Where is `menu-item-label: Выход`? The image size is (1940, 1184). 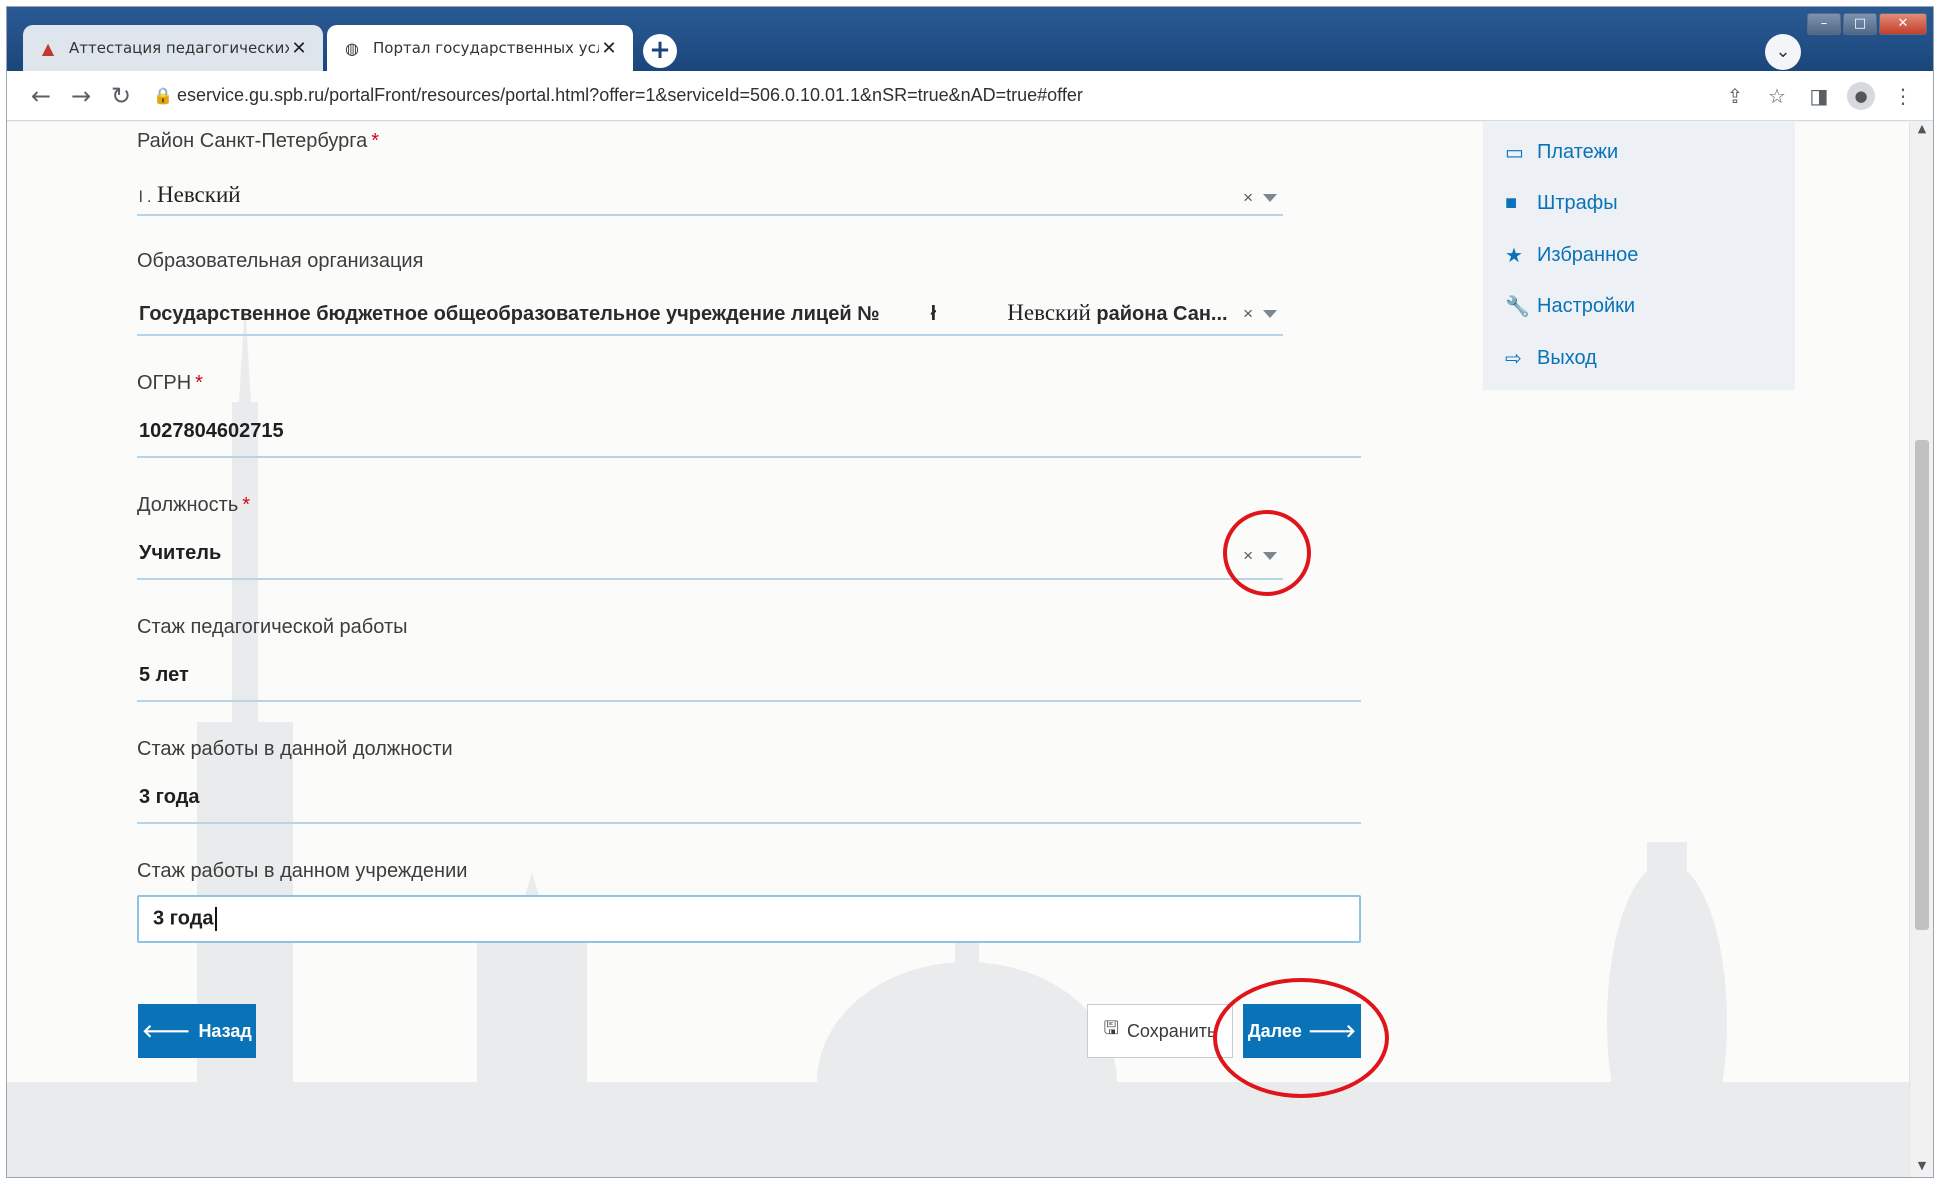
menu-item-label: Выход is located at coordinates (1567, 358).